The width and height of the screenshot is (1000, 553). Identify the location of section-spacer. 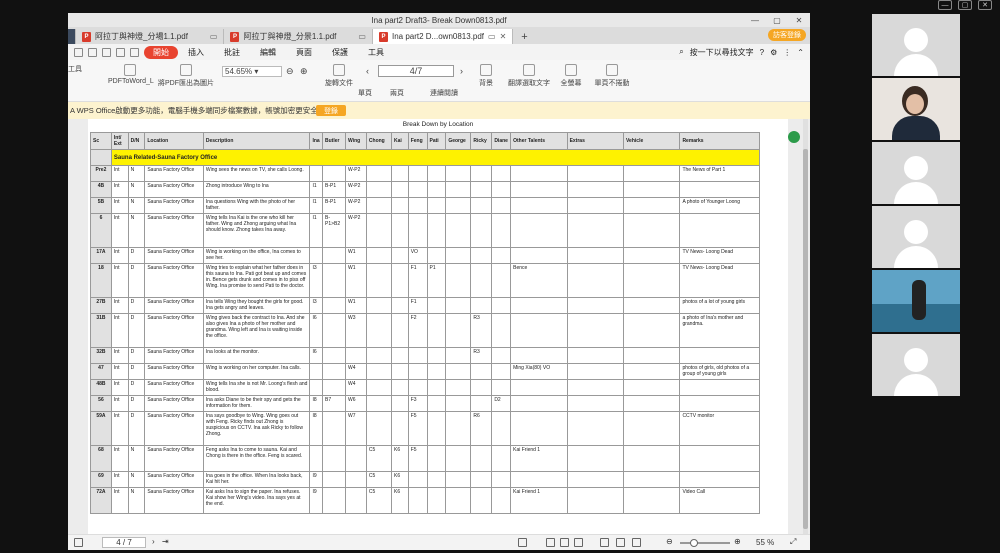
(101, 157).